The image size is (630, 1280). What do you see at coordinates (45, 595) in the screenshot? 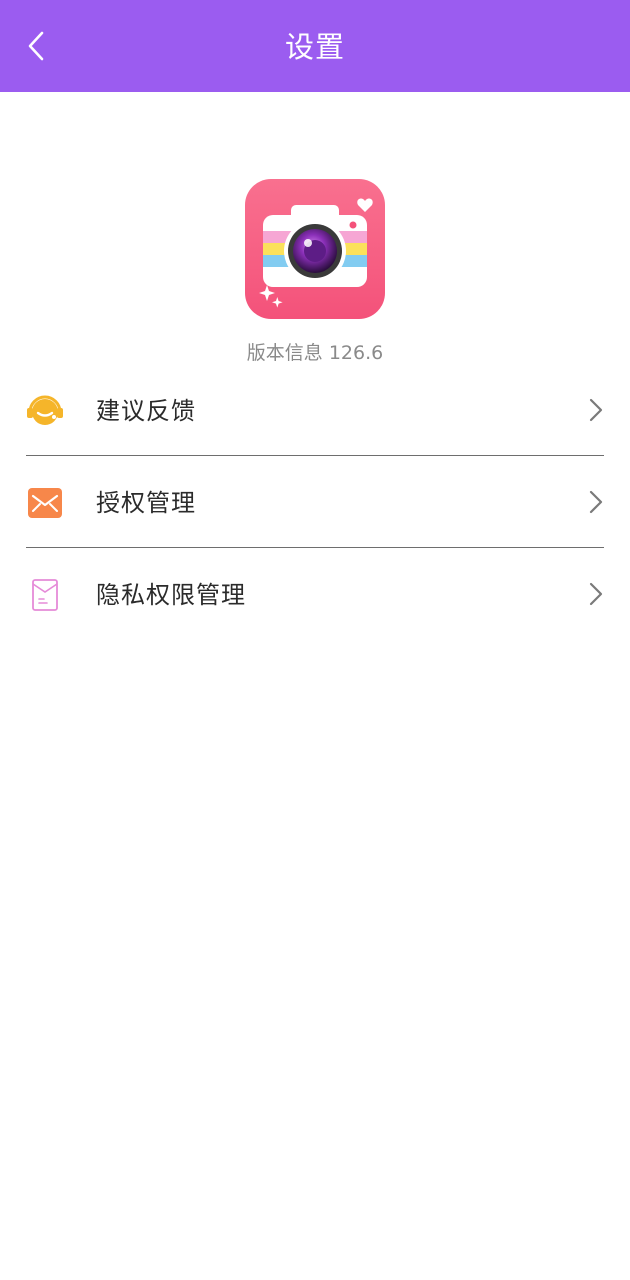
I see `document-icon` at bounding box center [45, 595].